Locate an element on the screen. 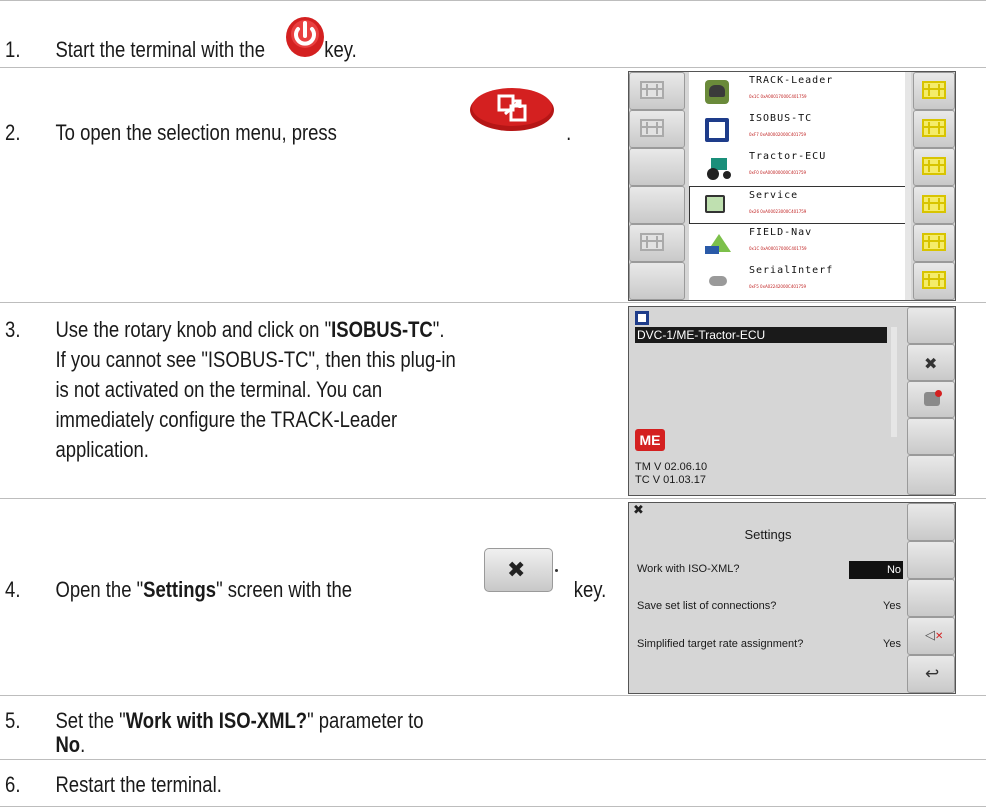 The height and width of the screenshot is (807, 986). step-number: 3. is located at coordinates (13, 329).